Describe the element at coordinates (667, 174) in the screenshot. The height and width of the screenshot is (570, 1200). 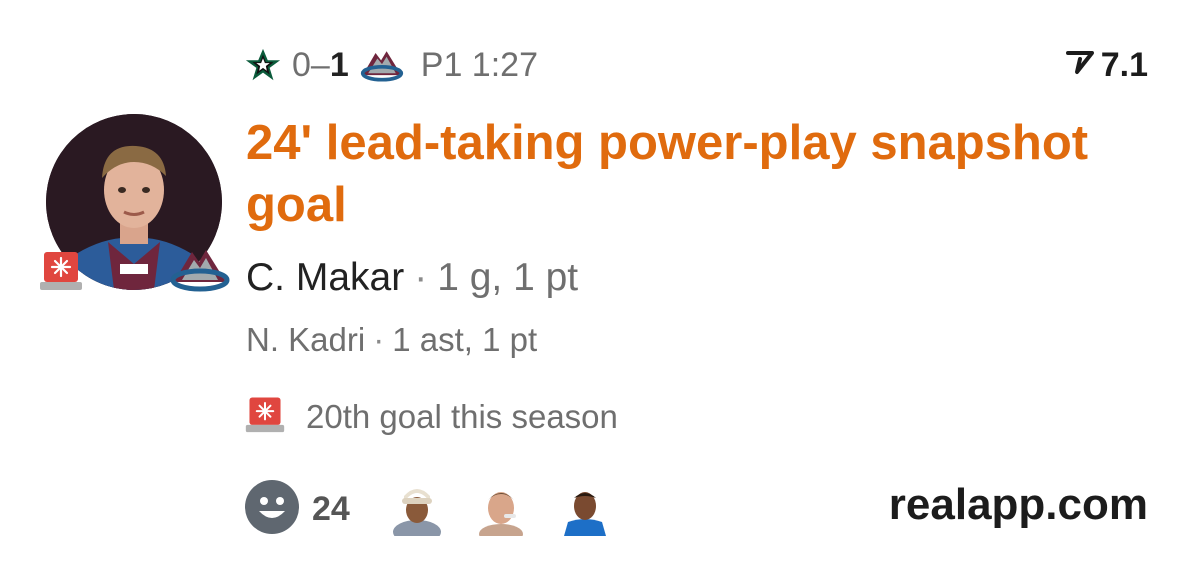
I see `play-headline: 24' lead-taking power-play snapshot goal` at that location.